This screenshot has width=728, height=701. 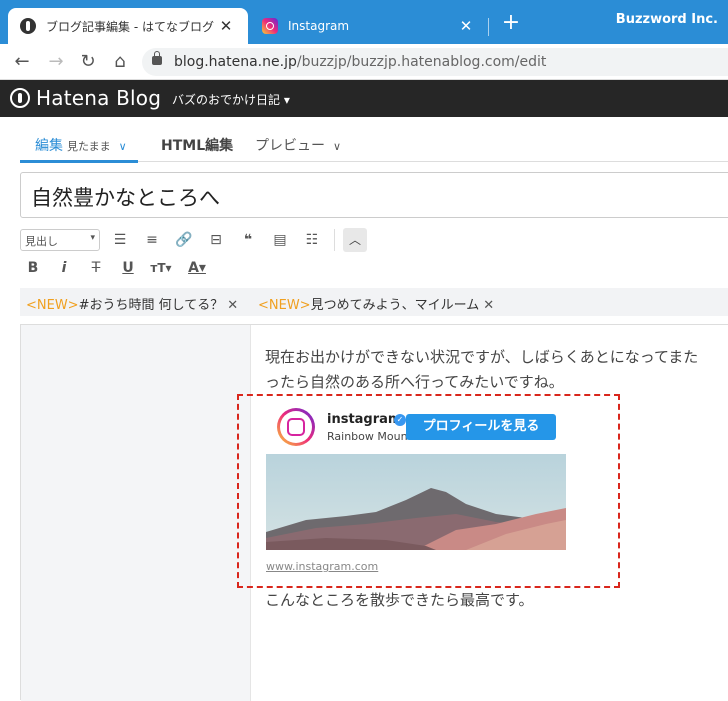 I want to click on read-more-icon: ☷, so click(x=312, y=240).